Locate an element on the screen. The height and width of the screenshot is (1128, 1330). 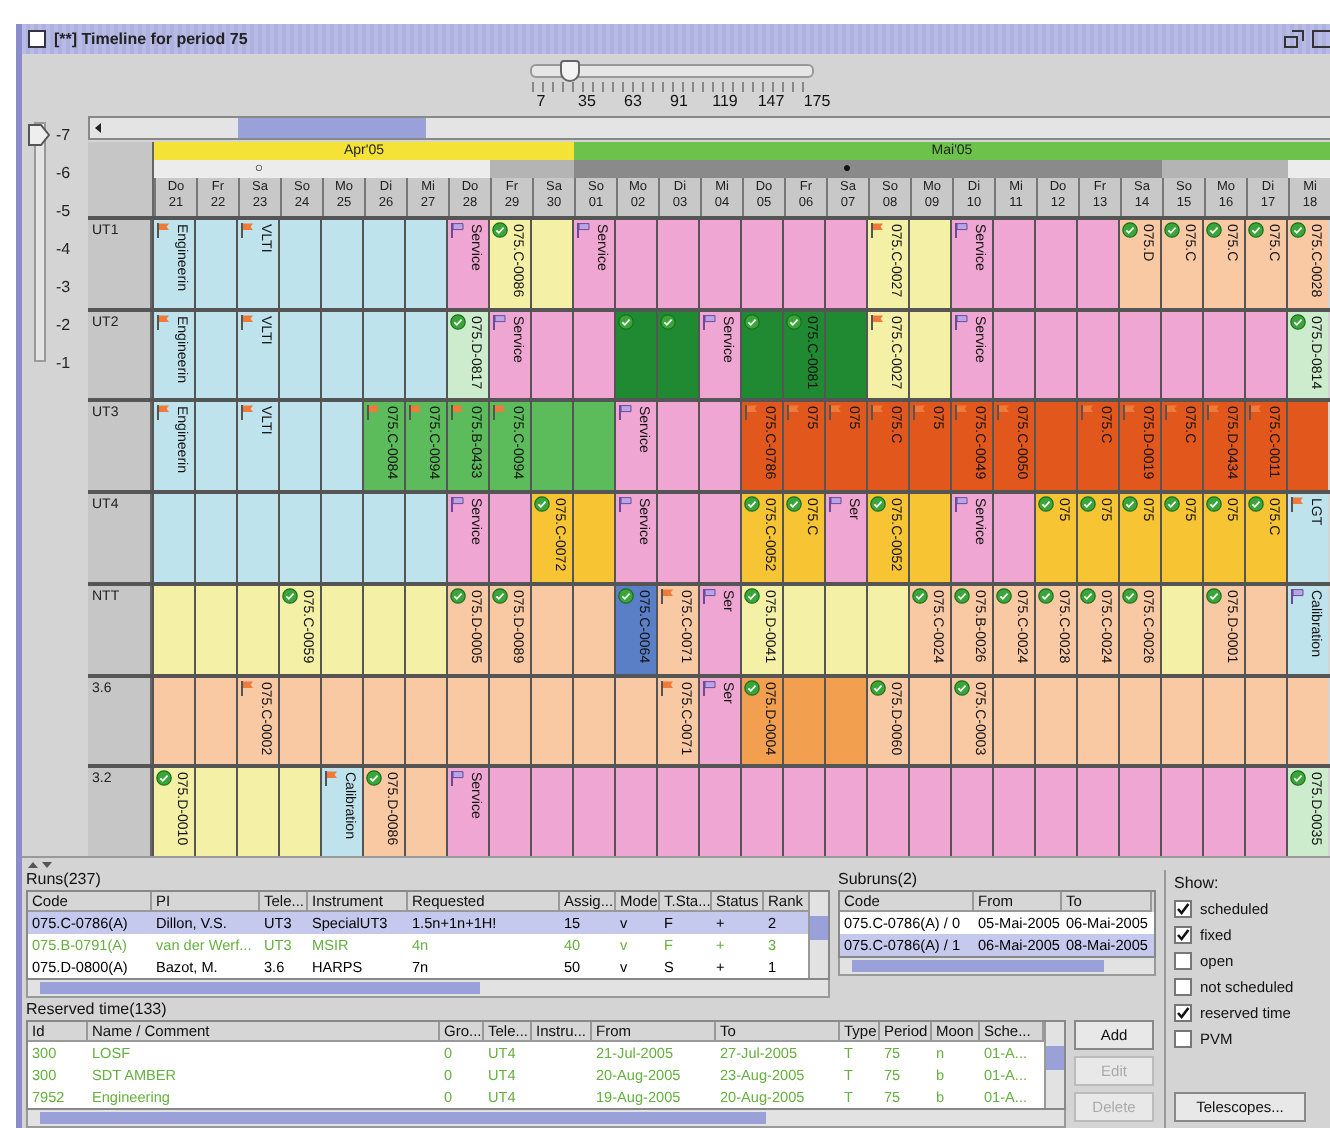
splitter-arrows-icon is located at coordinates (40, 864).